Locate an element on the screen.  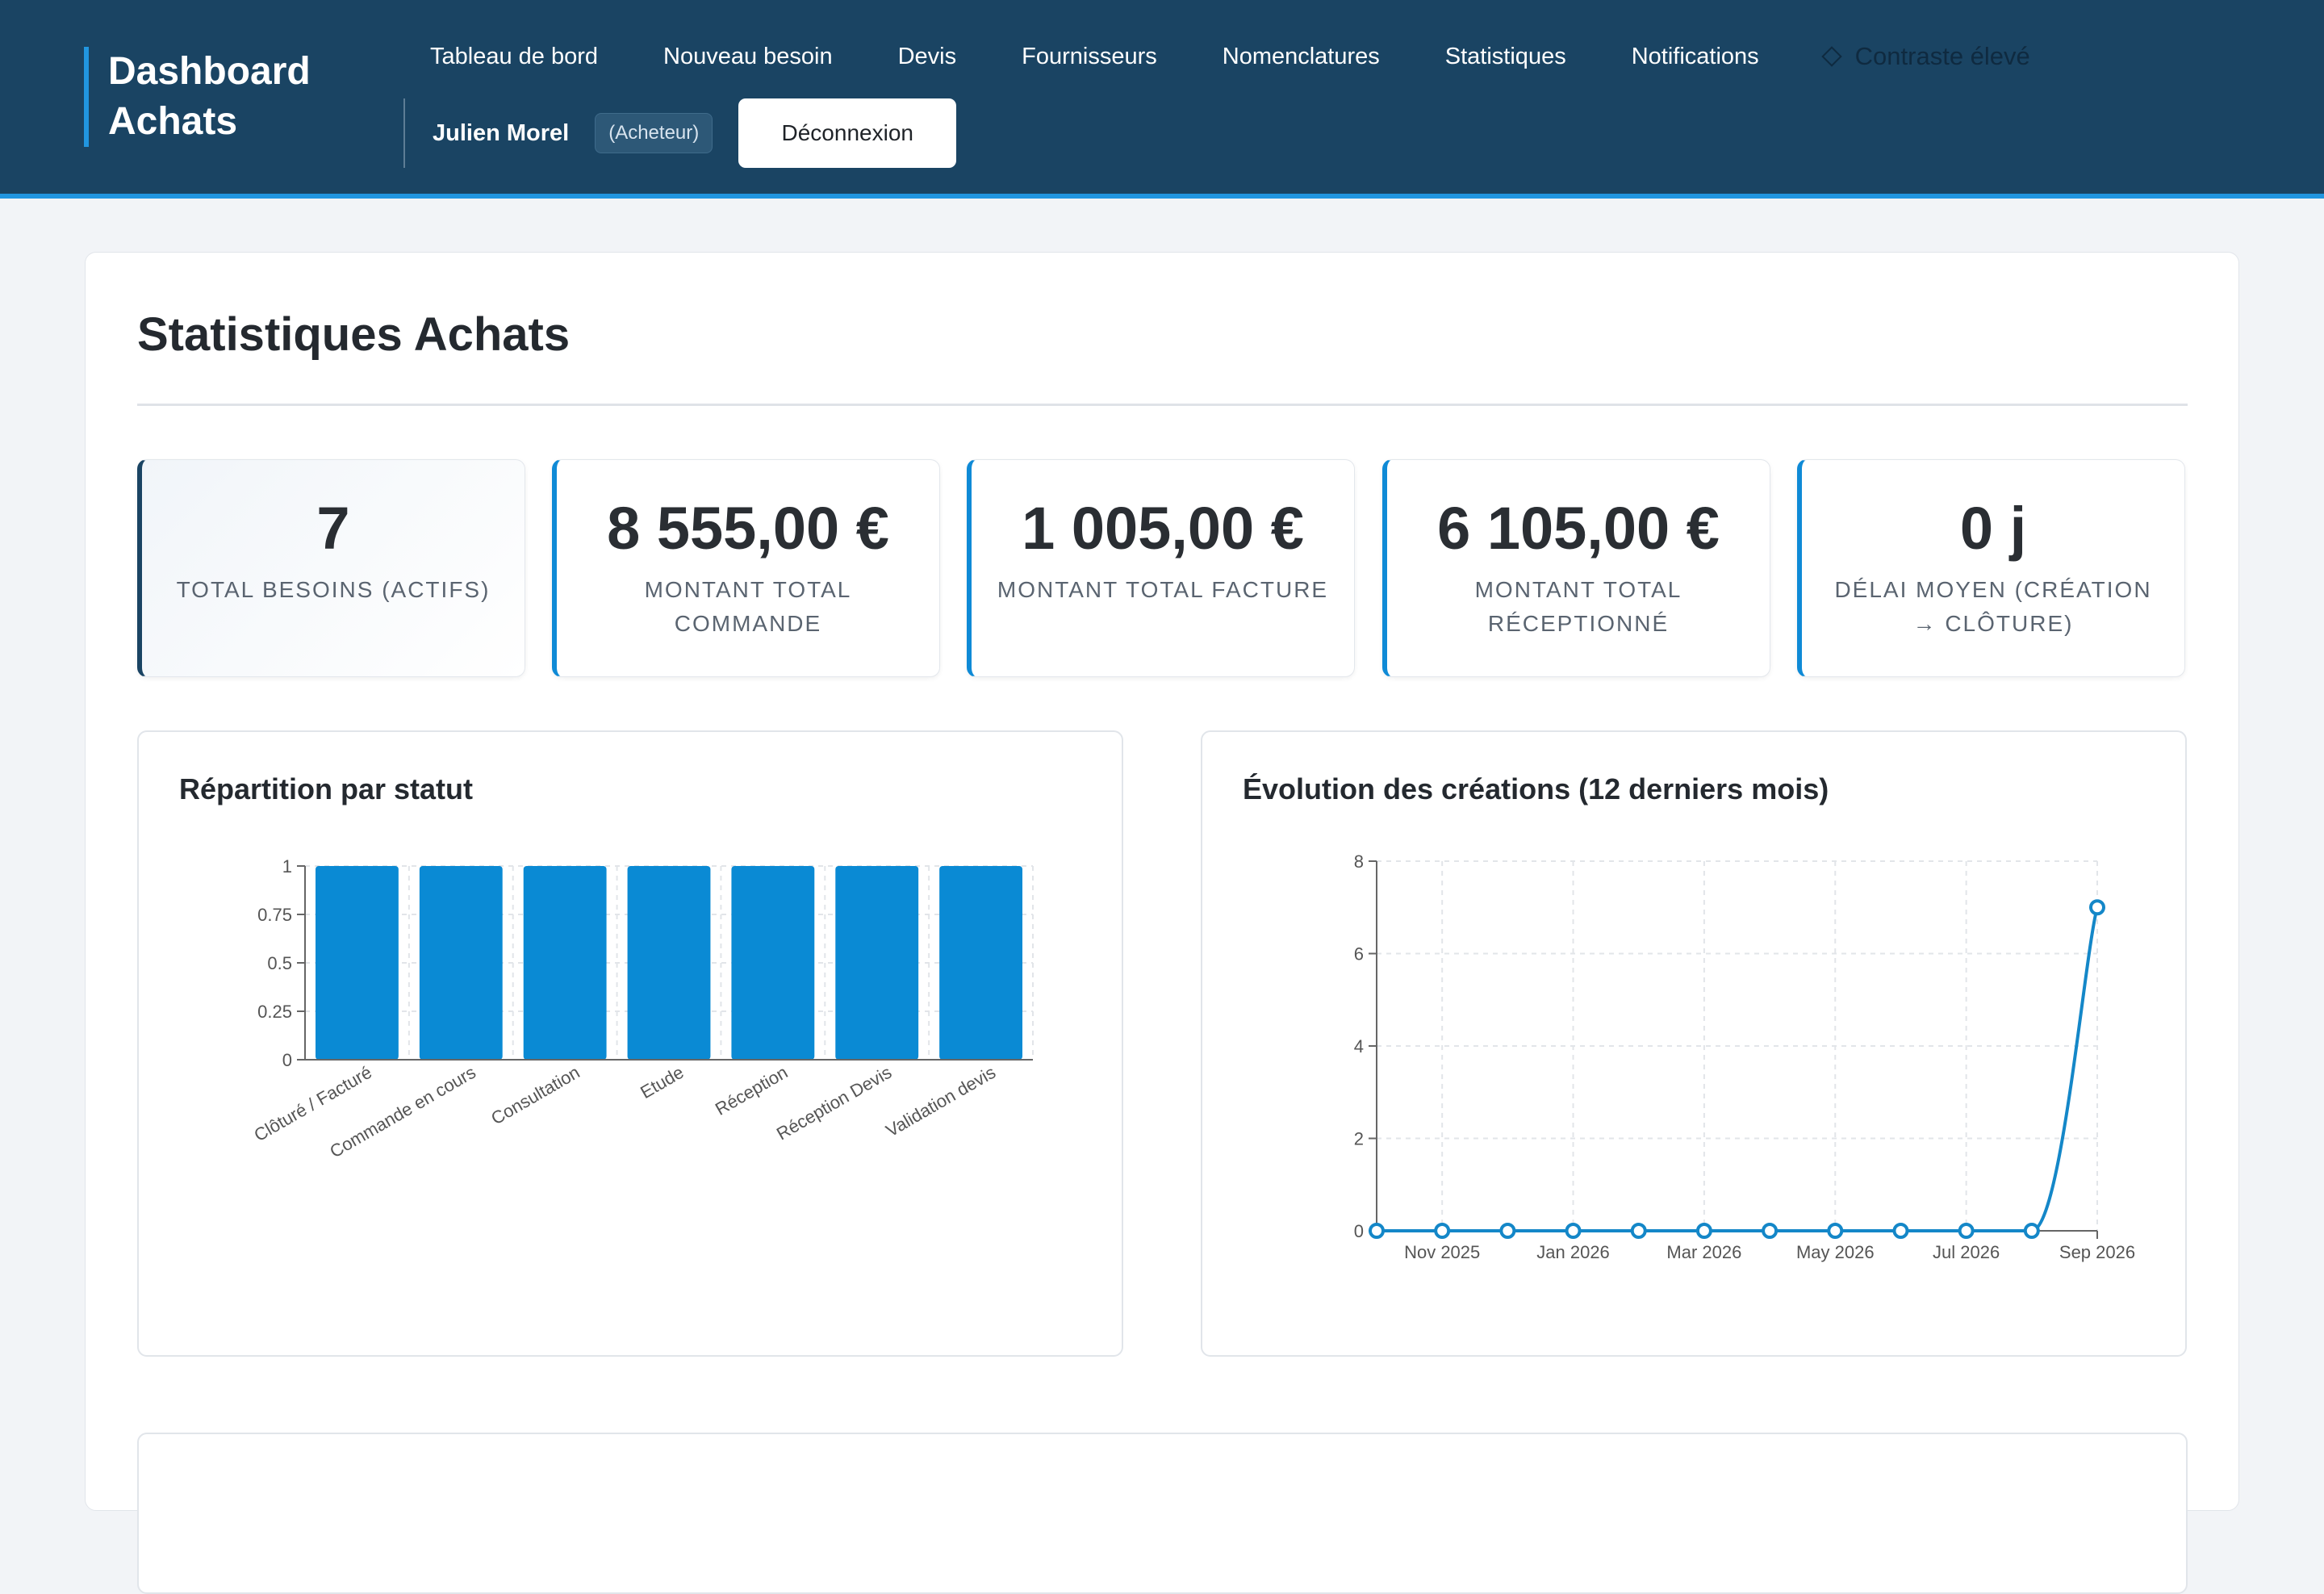
y-tick-label: 1 is located at coordinates (287, 866).